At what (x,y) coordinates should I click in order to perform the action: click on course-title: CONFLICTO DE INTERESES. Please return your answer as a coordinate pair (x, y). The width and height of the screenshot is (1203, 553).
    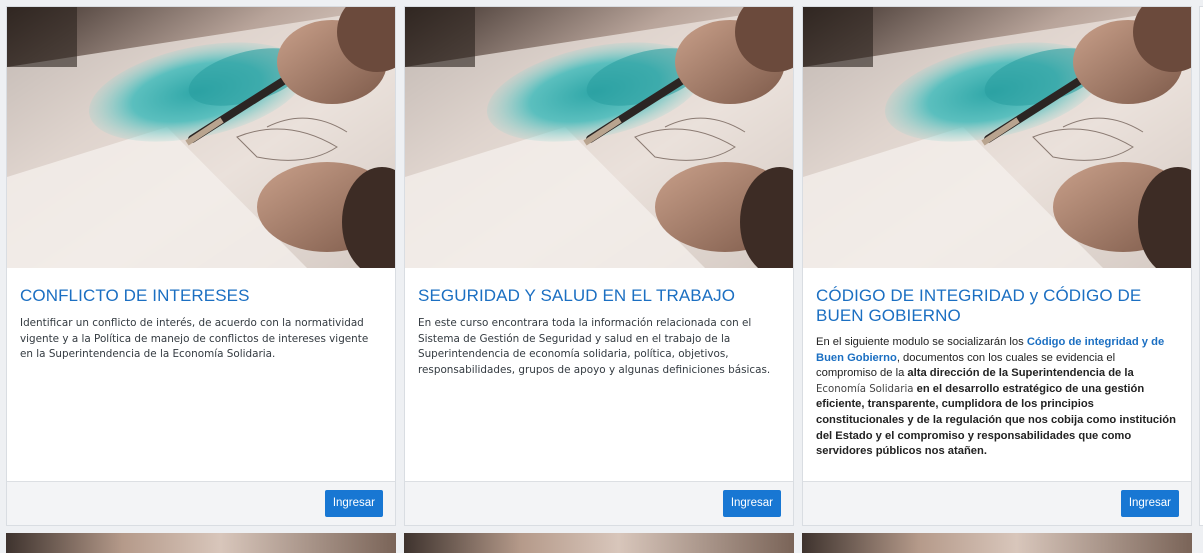
    Looking at the image, I should click on (201, 296).